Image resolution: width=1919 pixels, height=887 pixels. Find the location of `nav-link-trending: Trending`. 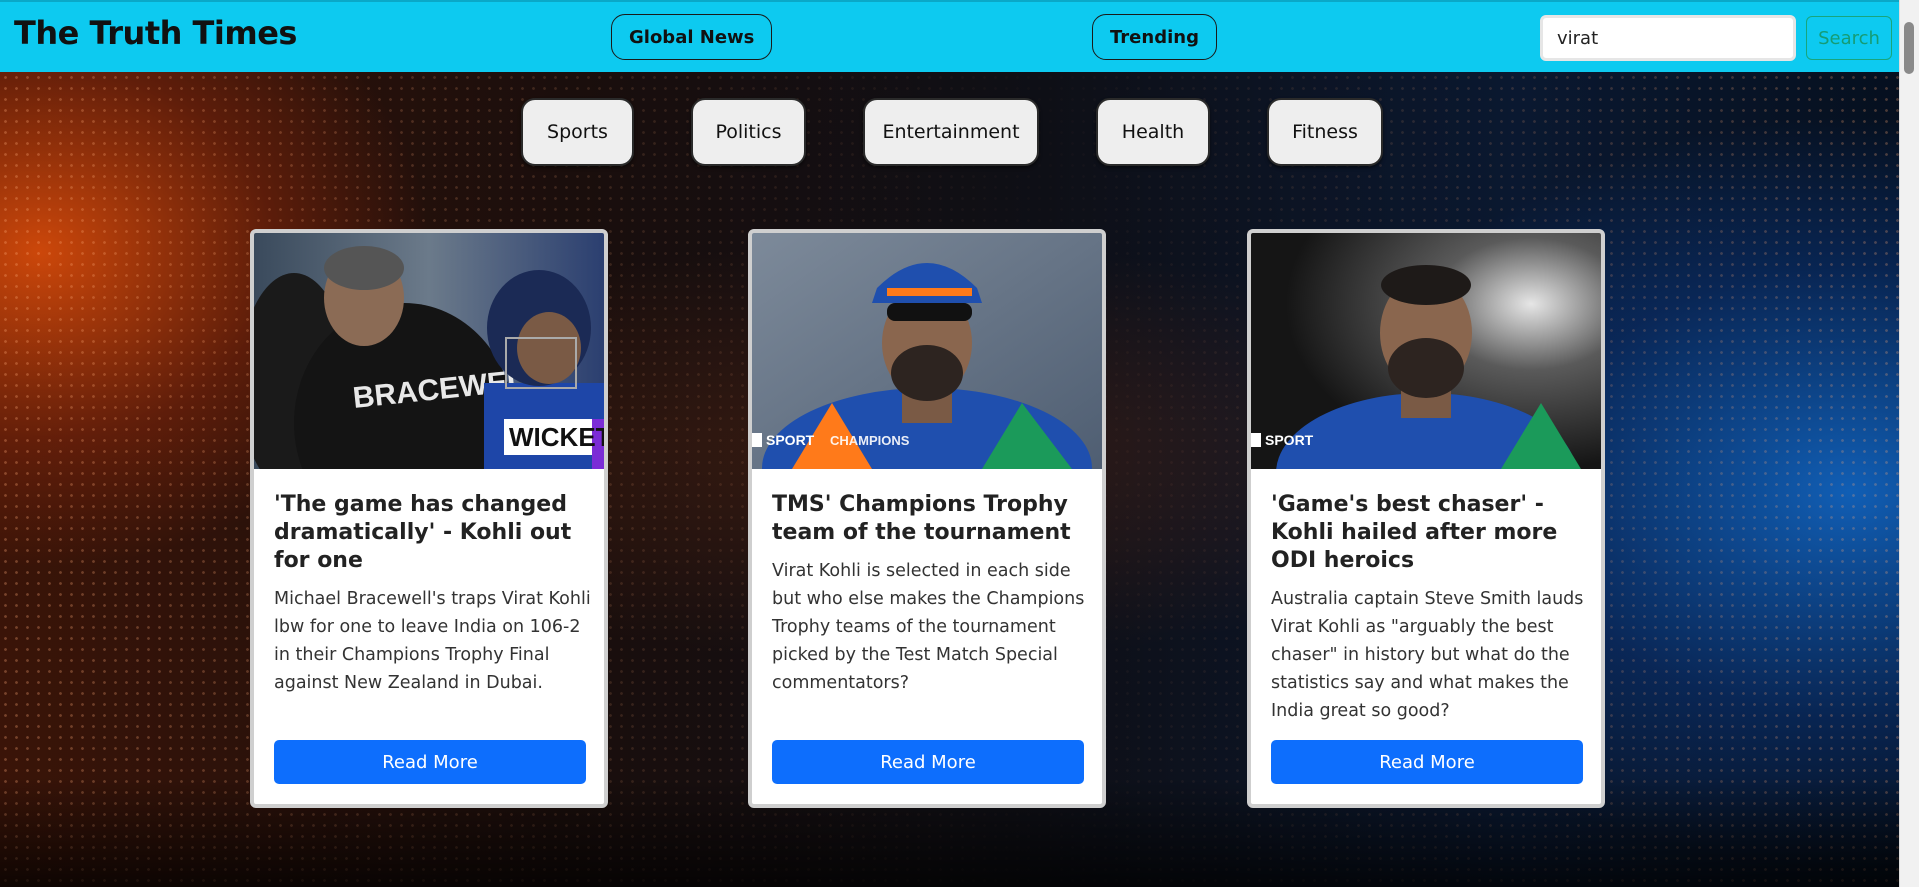

nav-link-trending: Trending is located at coordinates (1154, 37).